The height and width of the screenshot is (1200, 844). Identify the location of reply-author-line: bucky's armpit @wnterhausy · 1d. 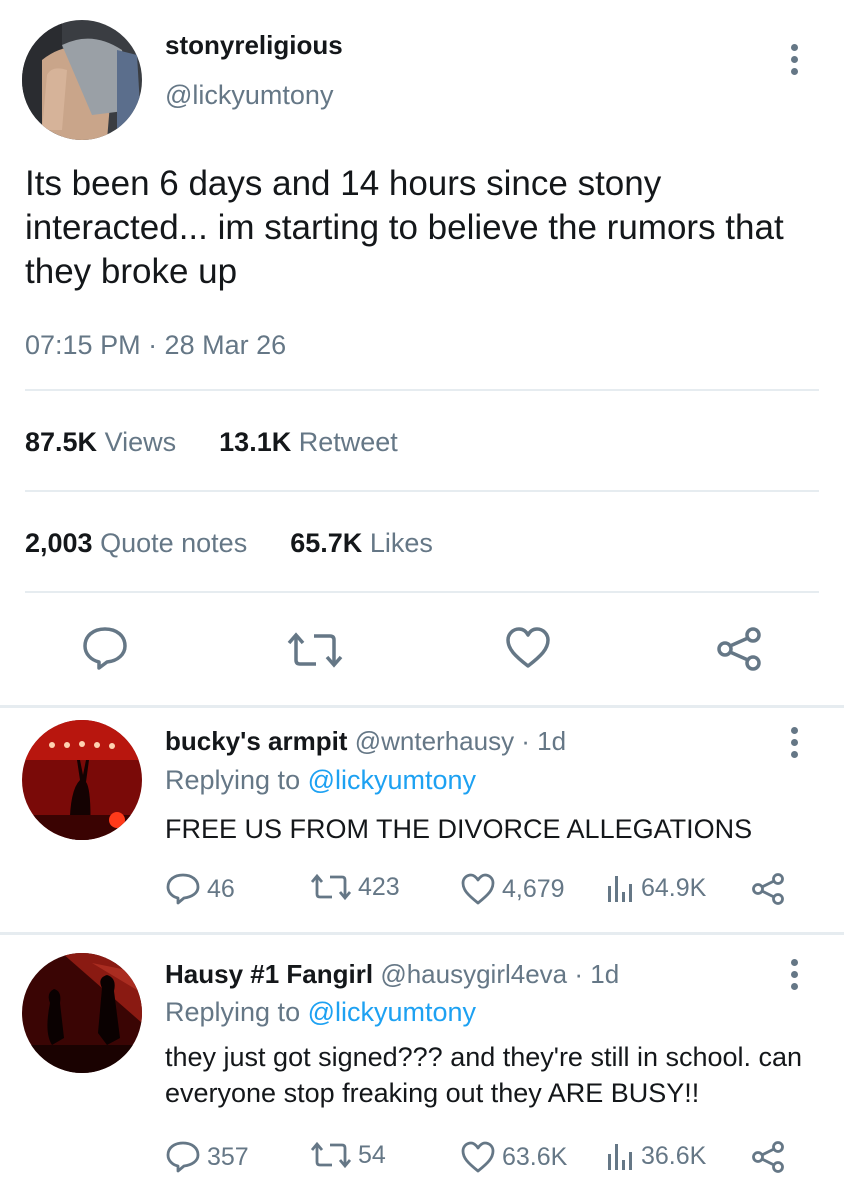
(365, 741).